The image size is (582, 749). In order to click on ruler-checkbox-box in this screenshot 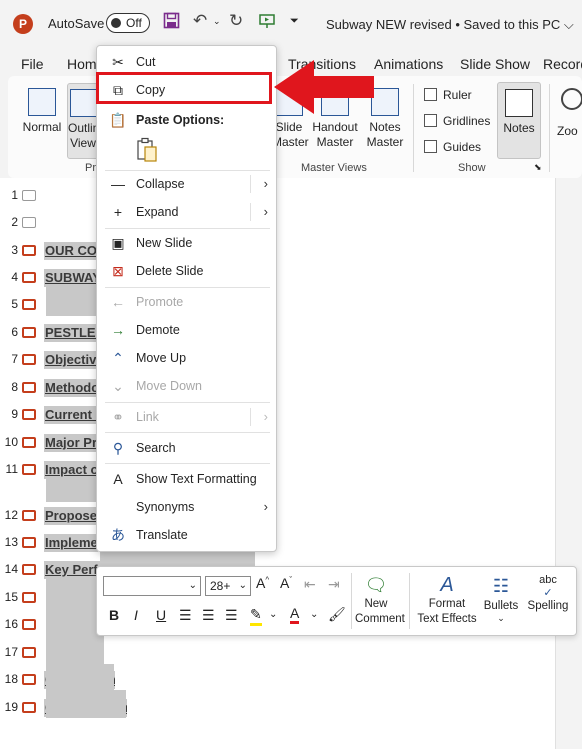, I will do `click(430, 94)`.